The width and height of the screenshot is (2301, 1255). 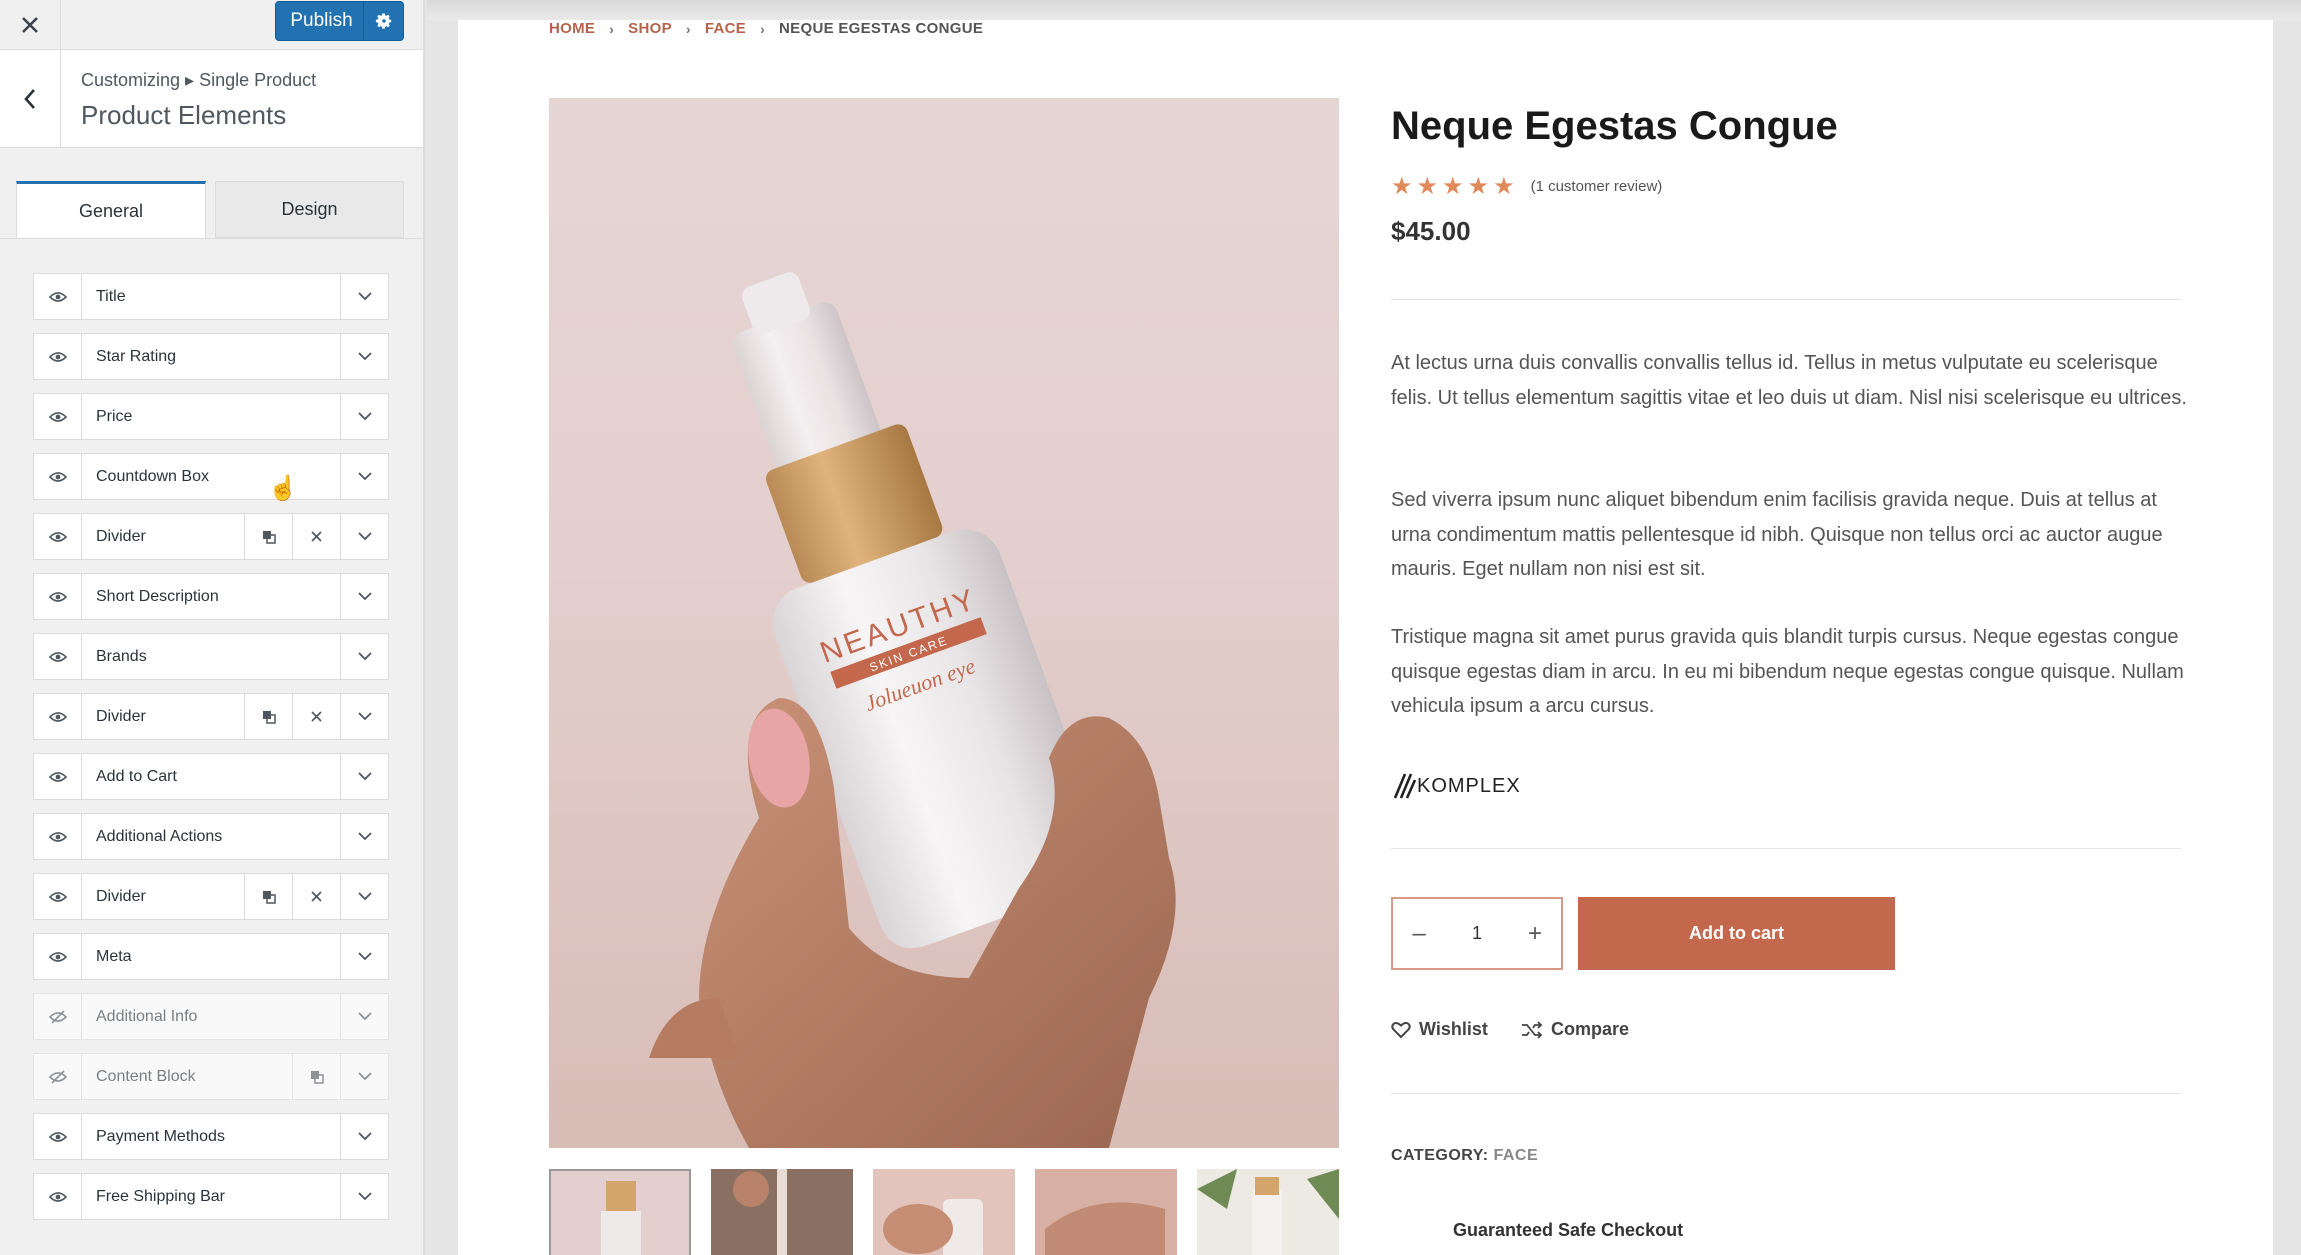 I want to click on breadcrumb-home: HOME, so click(x=572, y=28).